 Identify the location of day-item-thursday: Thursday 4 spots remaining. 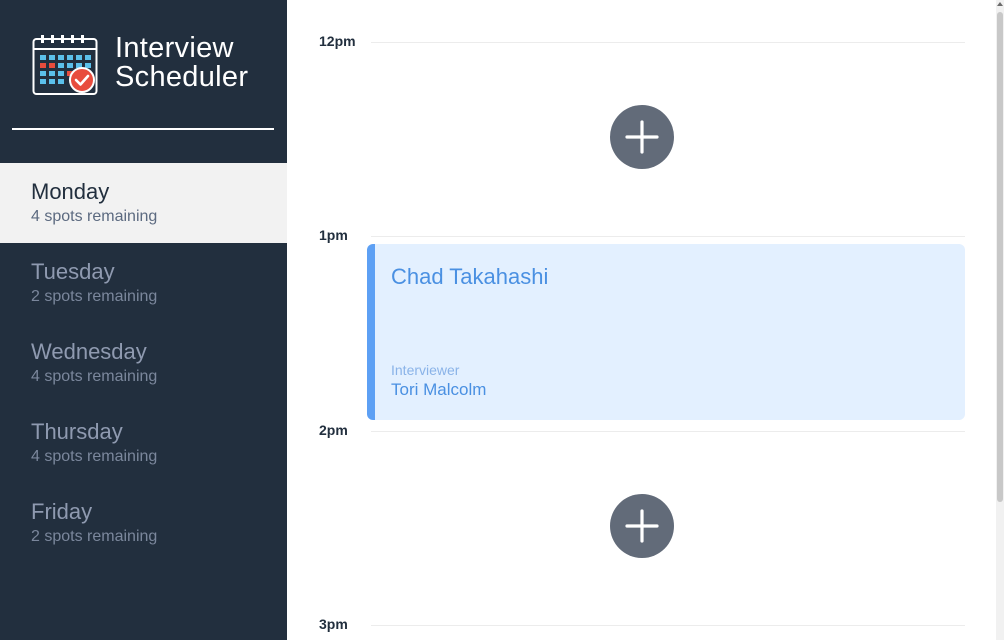
(143, 443).